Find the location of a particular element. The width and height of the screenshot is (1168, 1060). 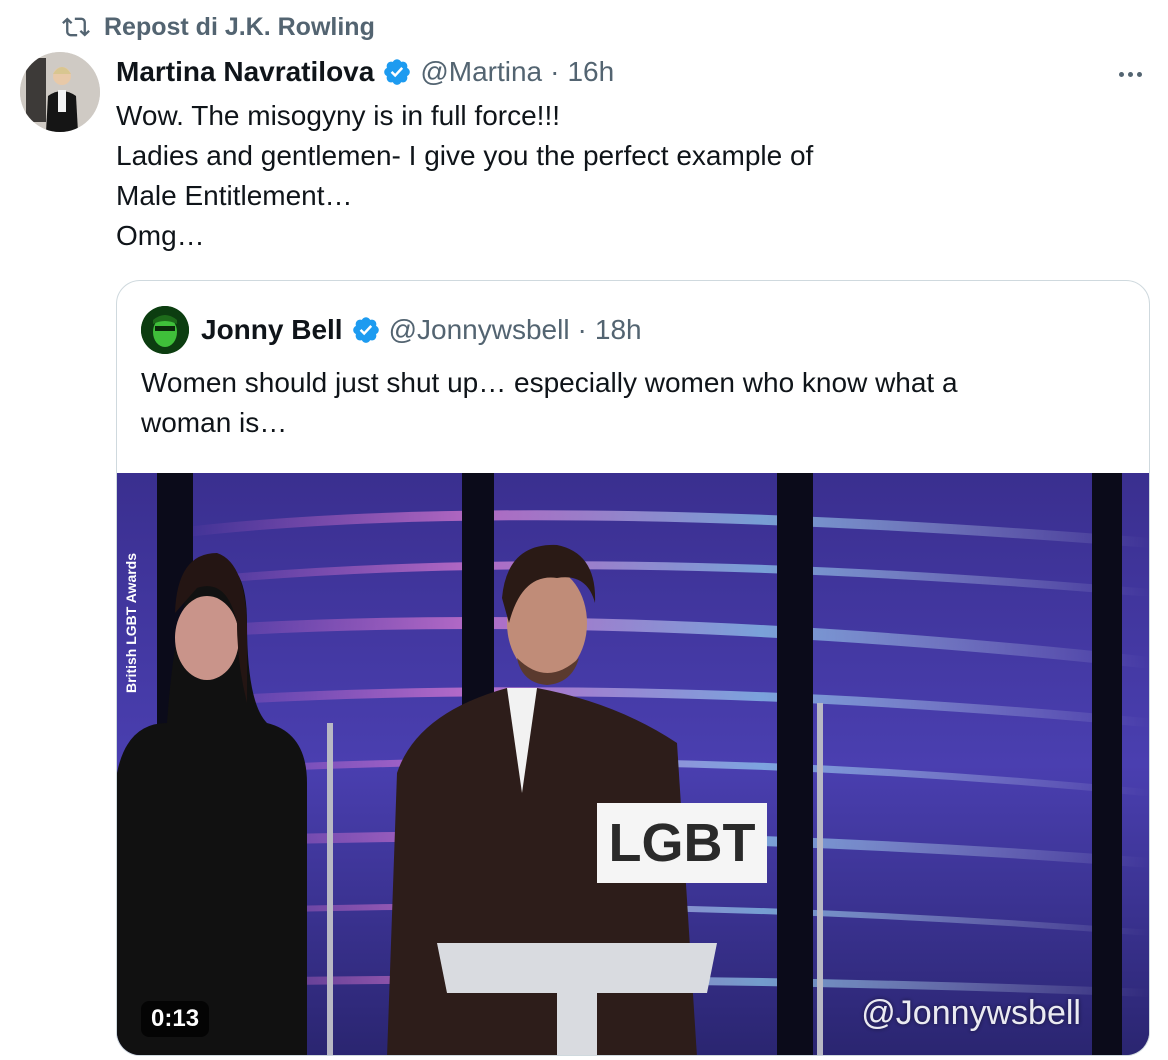

video-duration-badge: 0:13 is located at coordinates (175, 1019).